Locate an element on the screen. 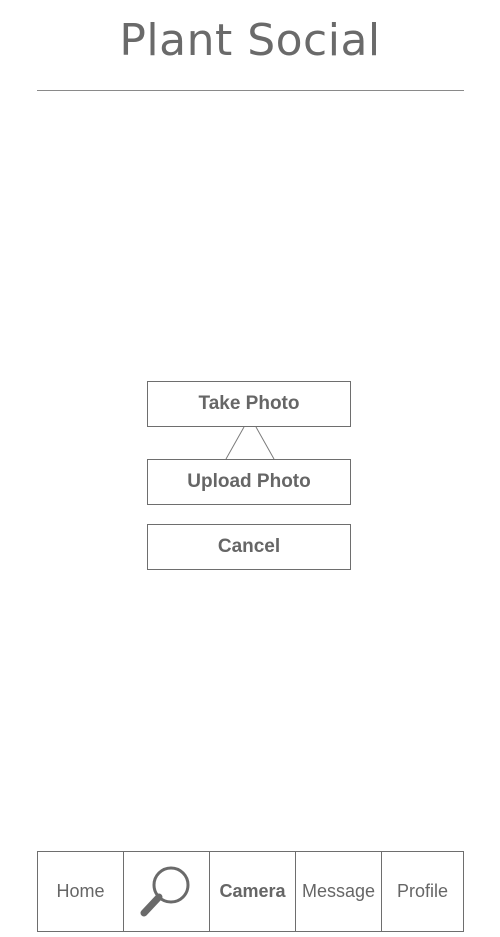 The image size is (500, 937). search-icon is located at coordinates (167, 892).